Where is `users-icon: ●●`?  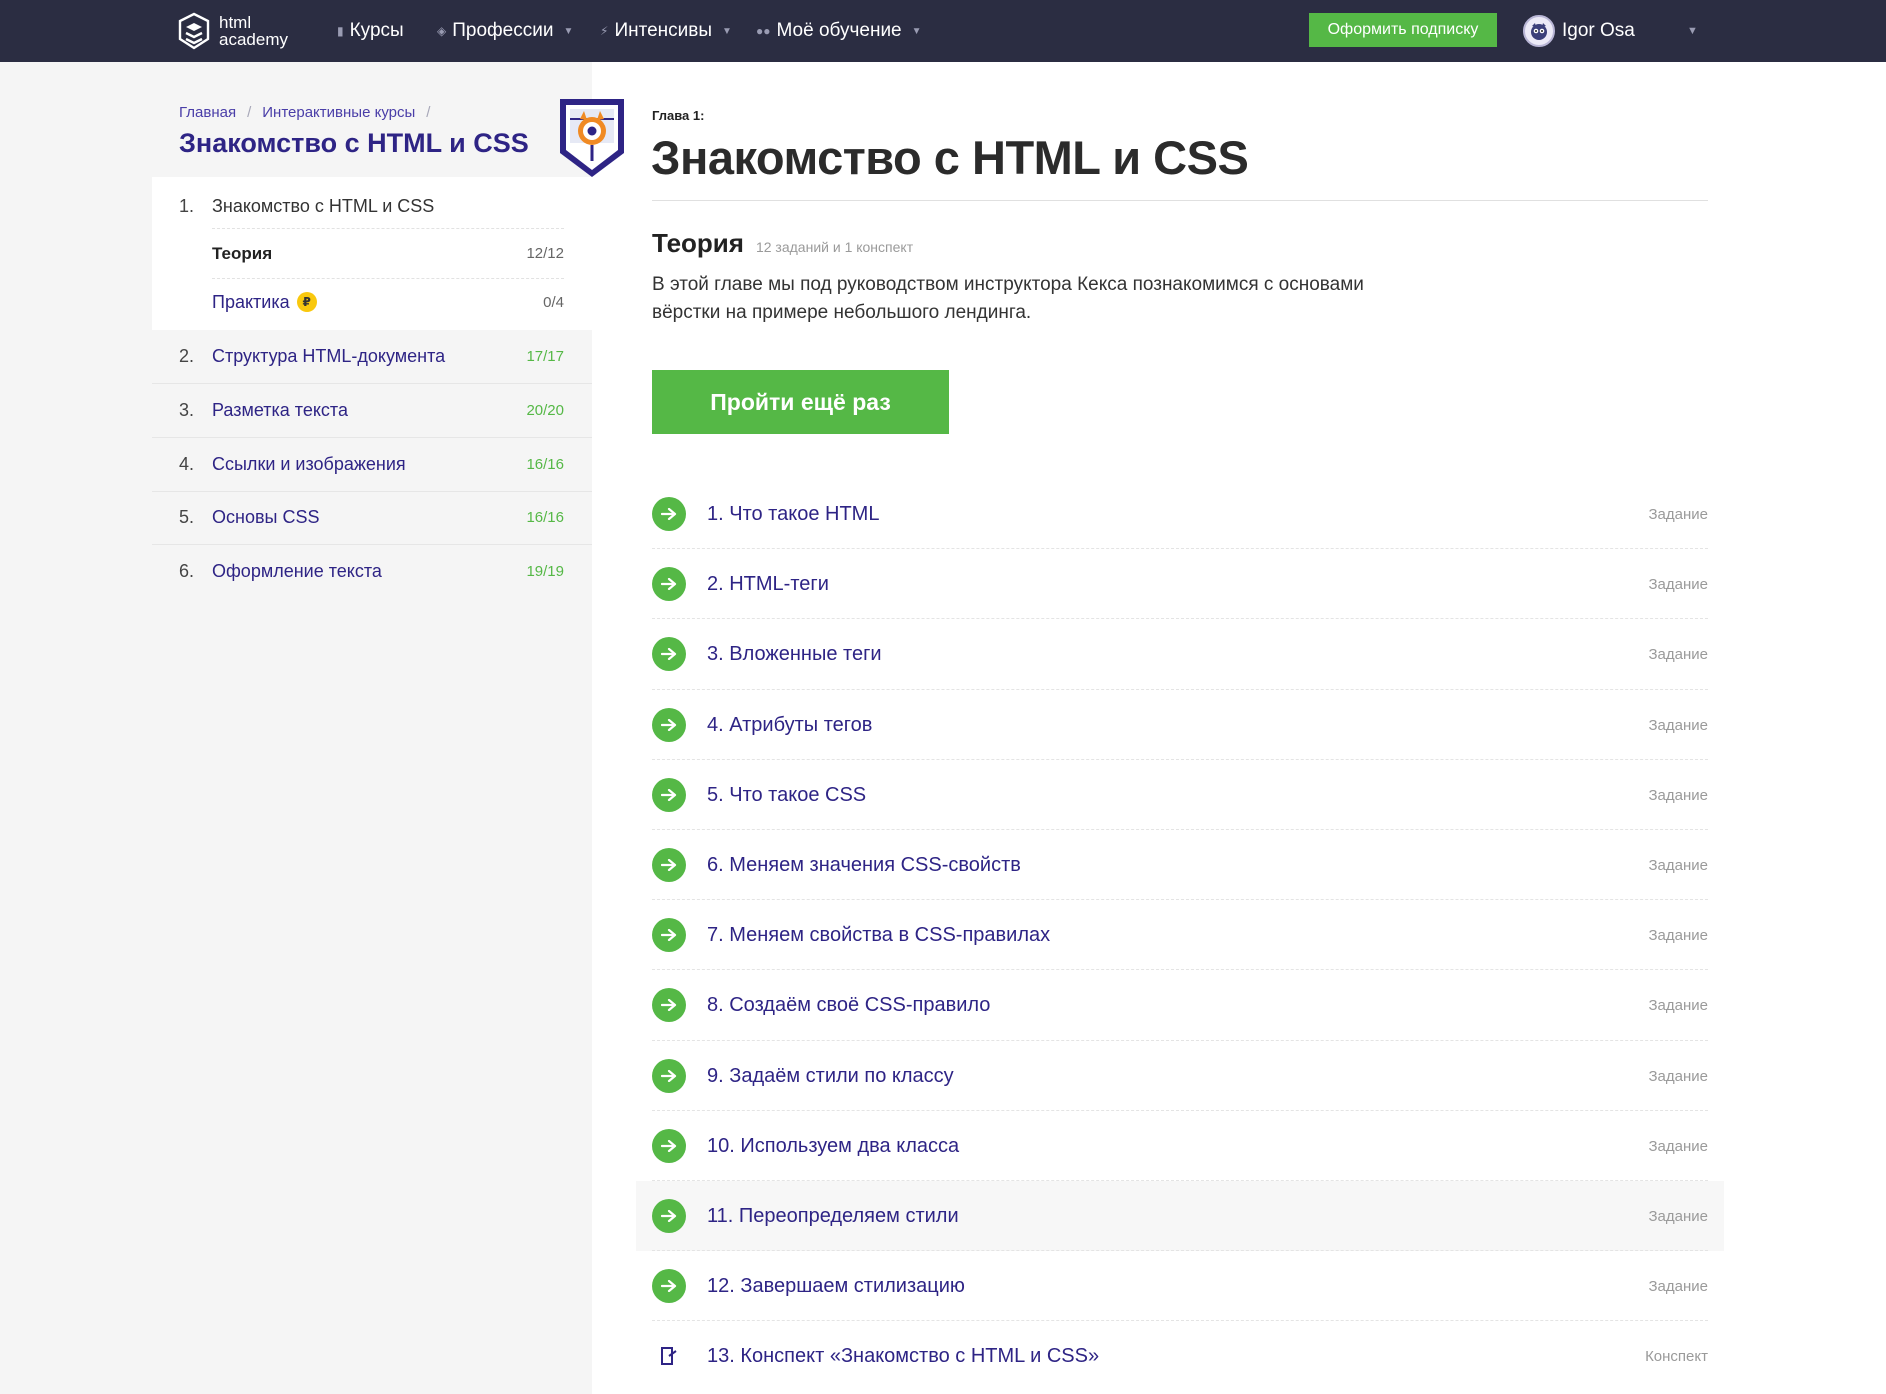 users-icon: ●● is located at coordinates (763, 31).